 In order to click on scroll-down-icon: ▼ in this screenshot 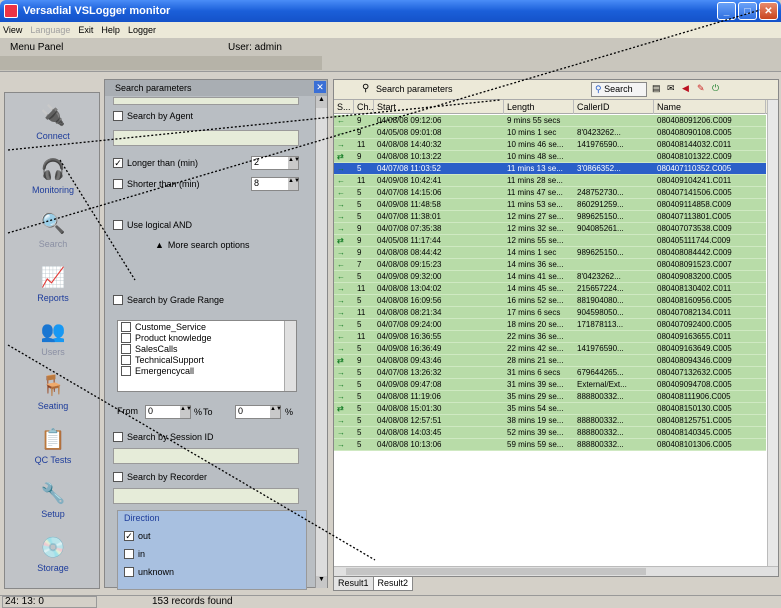, I will do `click(321, 582)`.